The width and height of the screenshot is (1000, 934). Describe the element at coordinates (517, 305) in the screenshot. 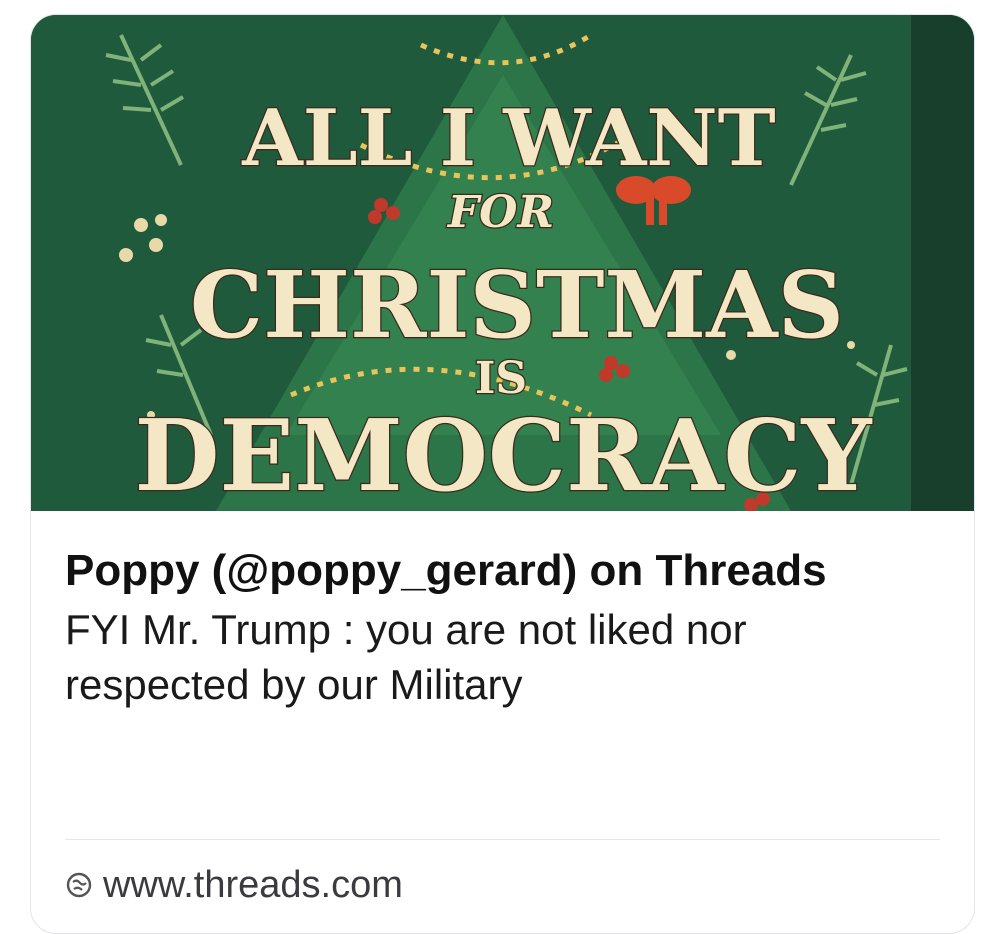

I see `art-line-3: CHRISTMAS` at that location.